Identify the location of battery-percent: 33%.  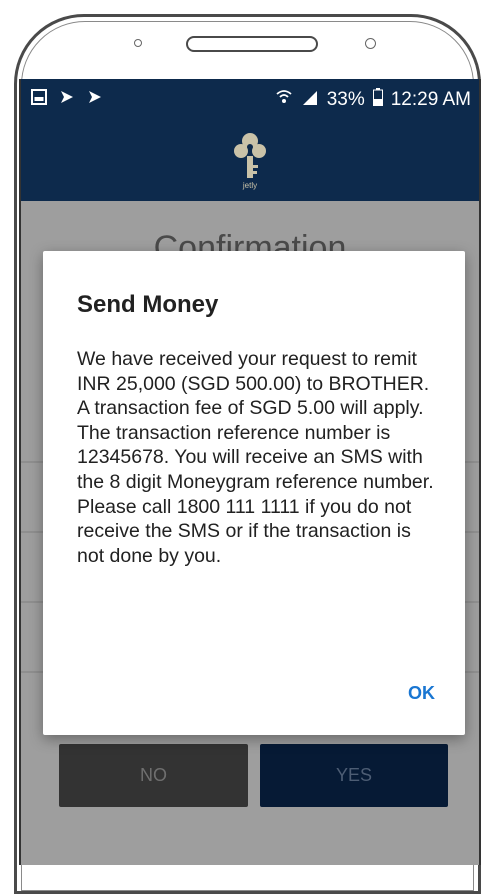
(345, 99).